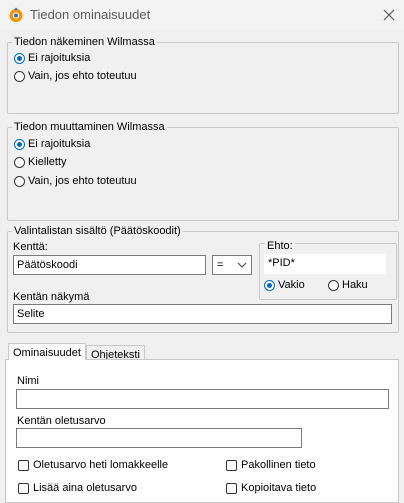  Describe the element at coordinates (61, 421) in the screenshot. I see `default-value-label: Kentän oletusarvo` at that location.